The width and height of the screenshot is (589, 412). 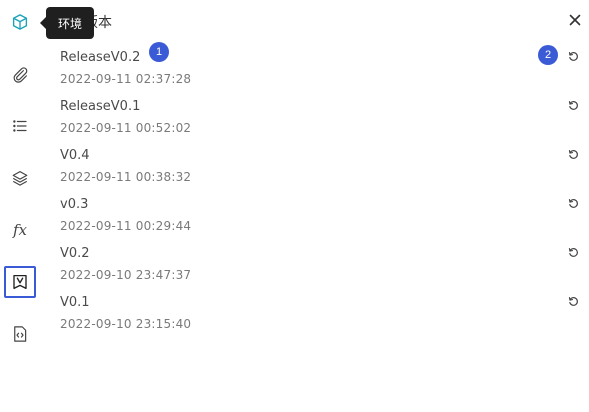 I want to click on rail-environment-button, so click(x=20, y=22).